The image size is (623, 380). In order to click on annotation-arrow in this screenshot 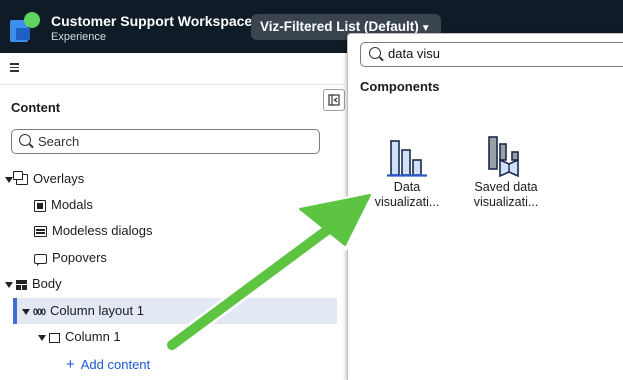, I will do `click(269, 272)`.